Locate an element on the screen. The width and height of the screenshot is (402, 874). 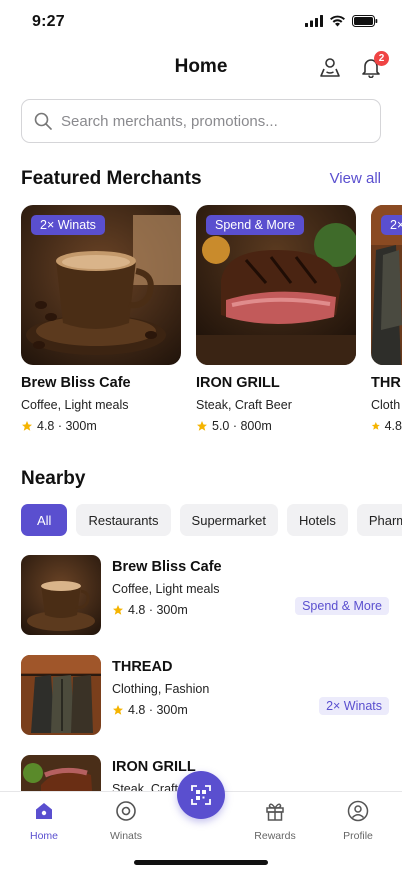
search-input is located at coordinates (211, 121).